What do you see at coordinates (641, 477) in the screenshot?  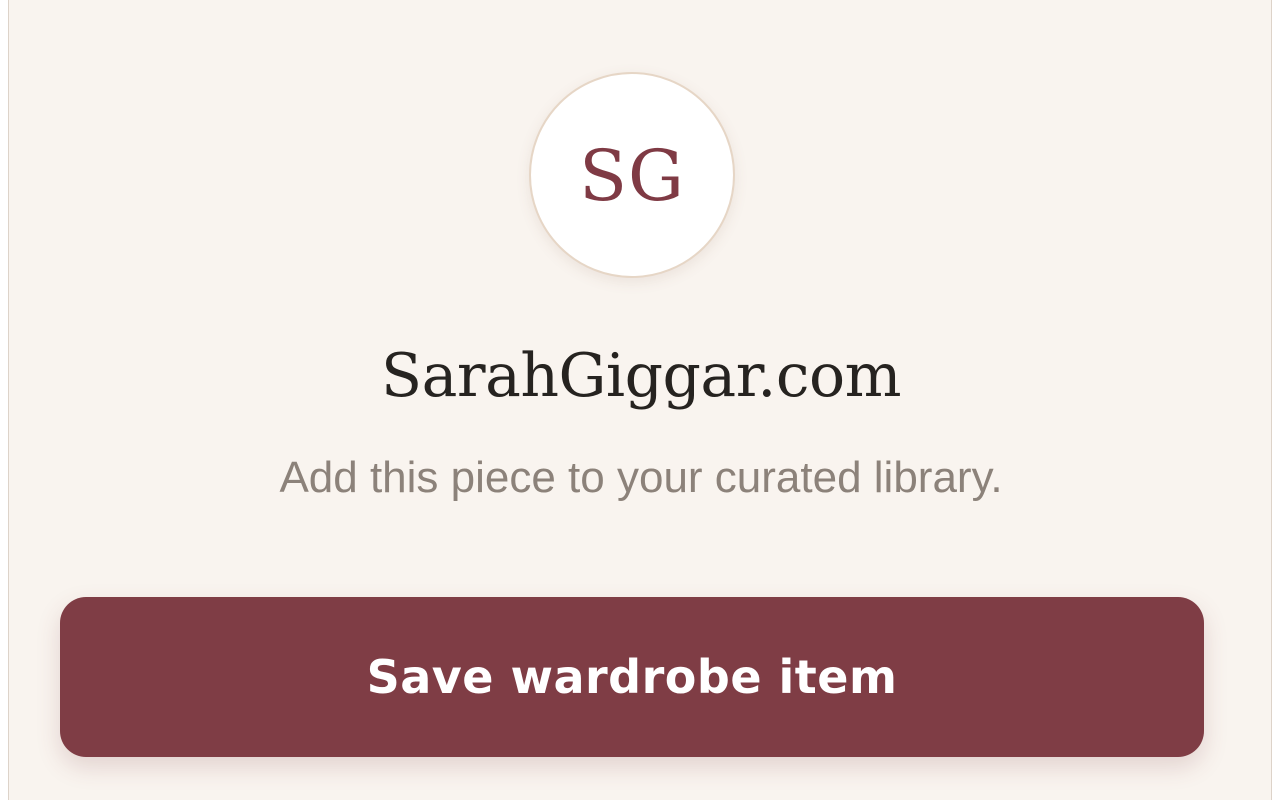 I see `subtitle: Add this piece to your curated library.` at bounding box center [641, 477].